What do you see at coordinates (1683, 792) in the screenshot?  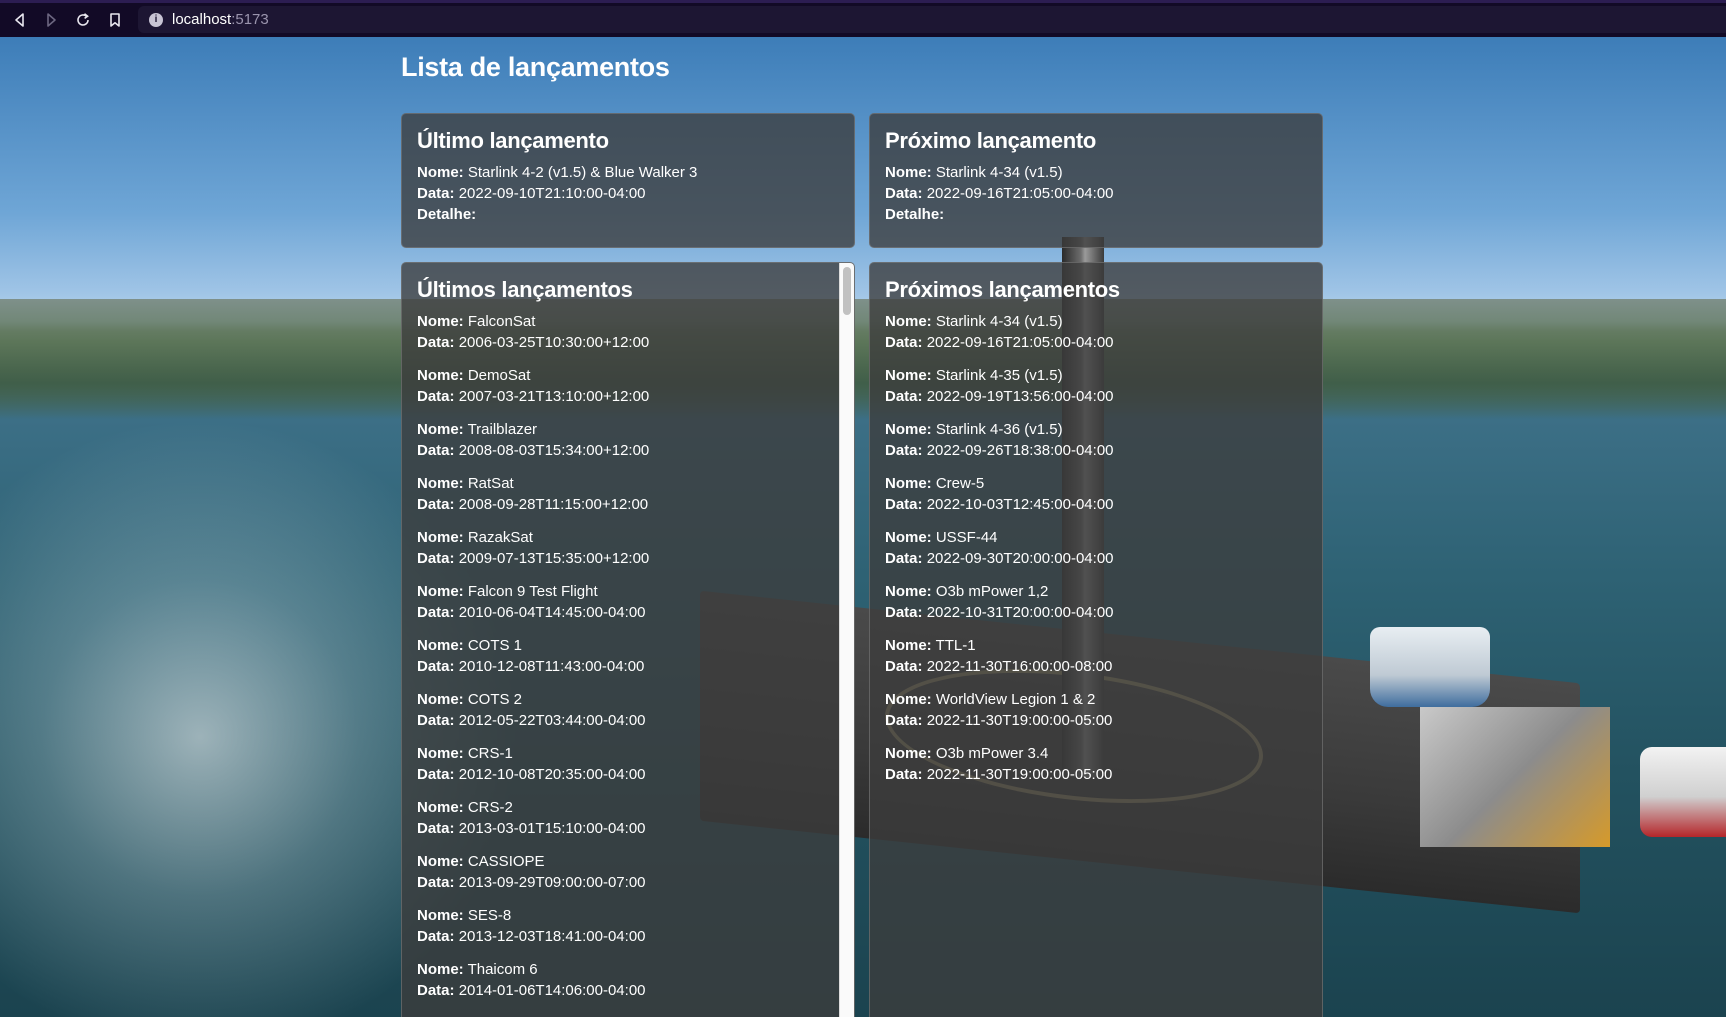 I see `red-boat` at bounding box center [1683, 792].